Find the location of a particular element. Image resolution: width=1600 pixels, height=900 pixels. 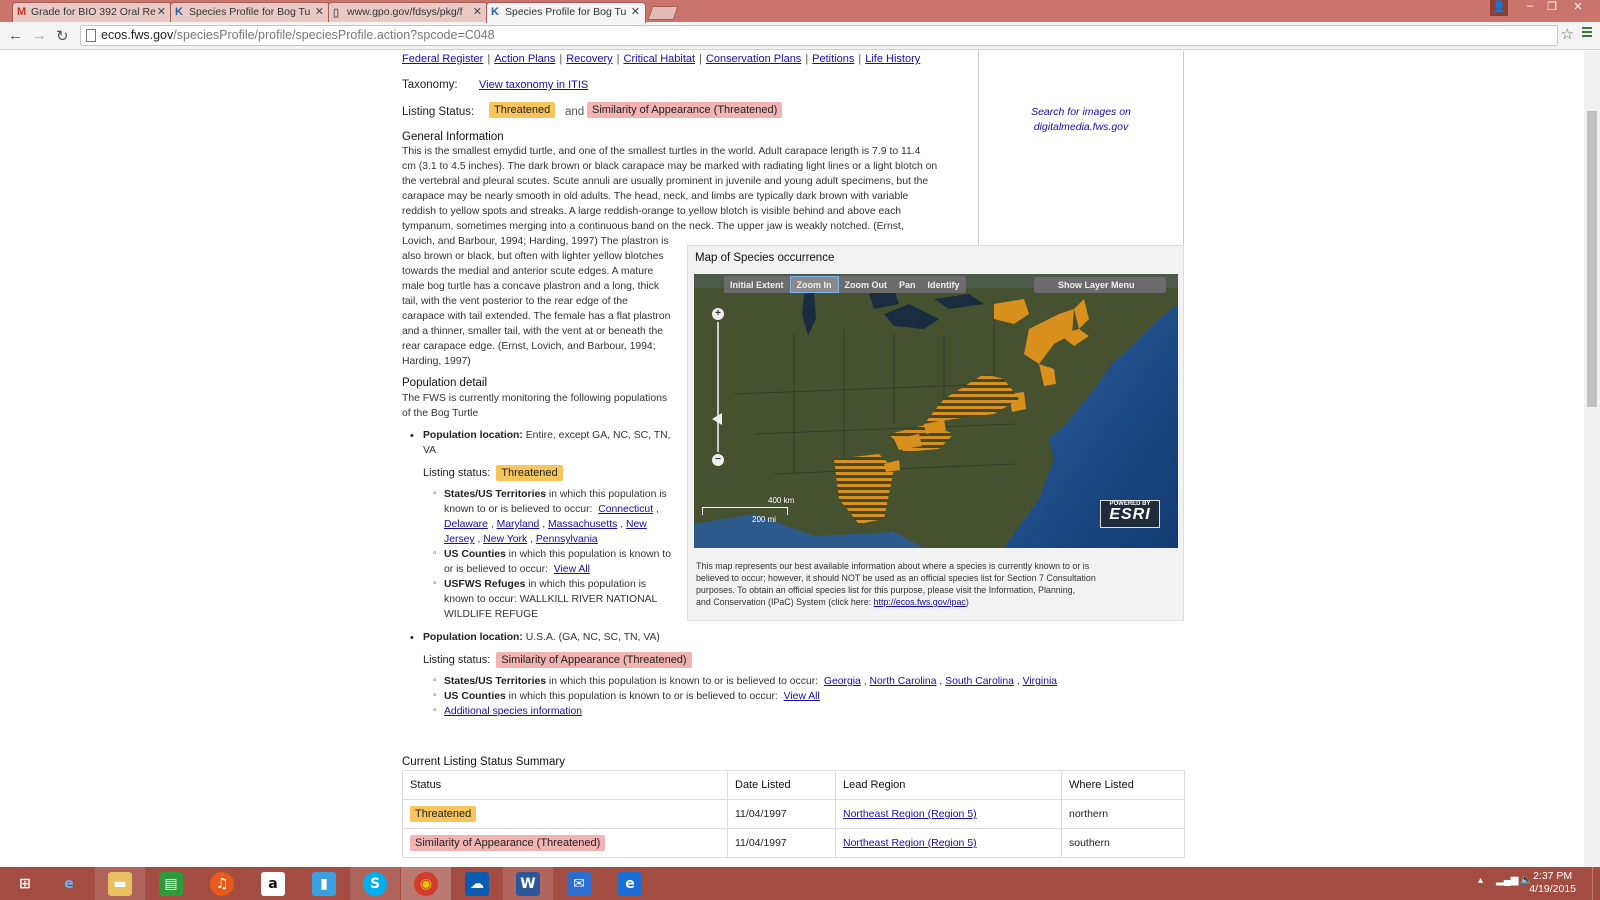

start-button: ⊞ is located at coordinates (25, 883).